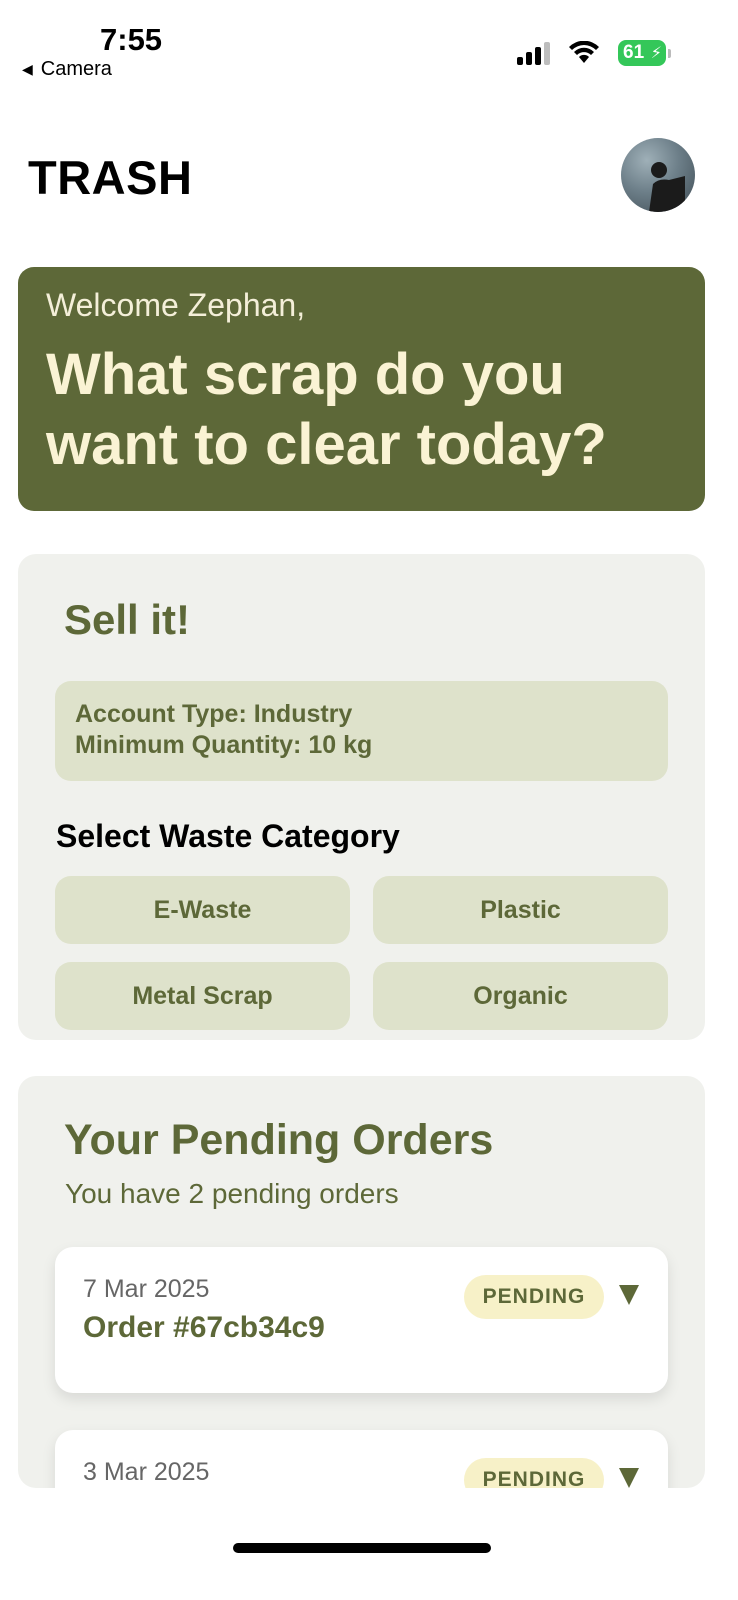 This screenshot has height=1600, width=738. I want to click on back-caret-icon: ◀, so click(27, 69).